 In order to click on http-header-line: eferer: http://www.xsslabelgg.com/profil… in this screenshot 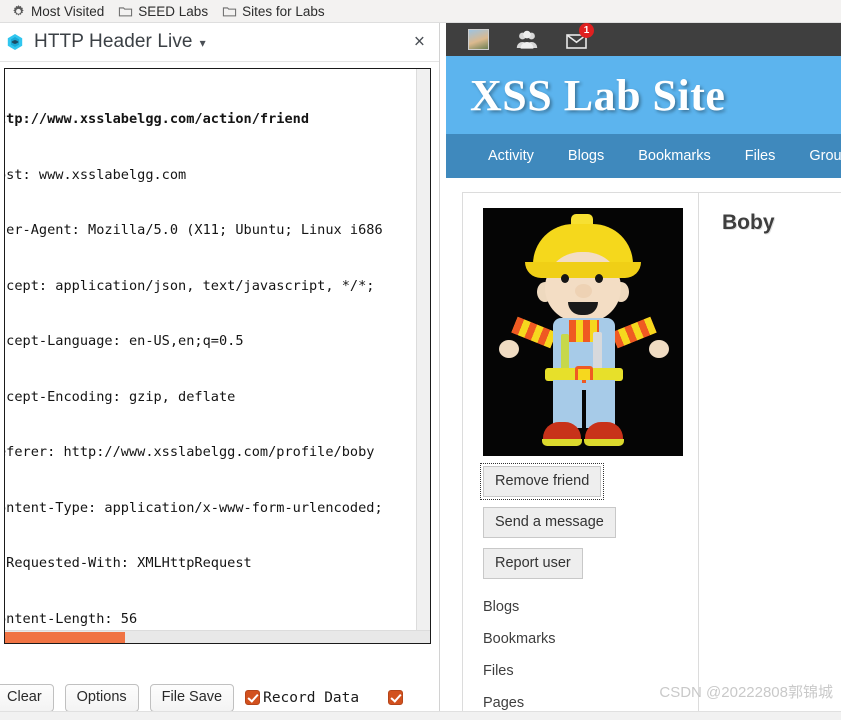, I will do `click(190, 452)`.